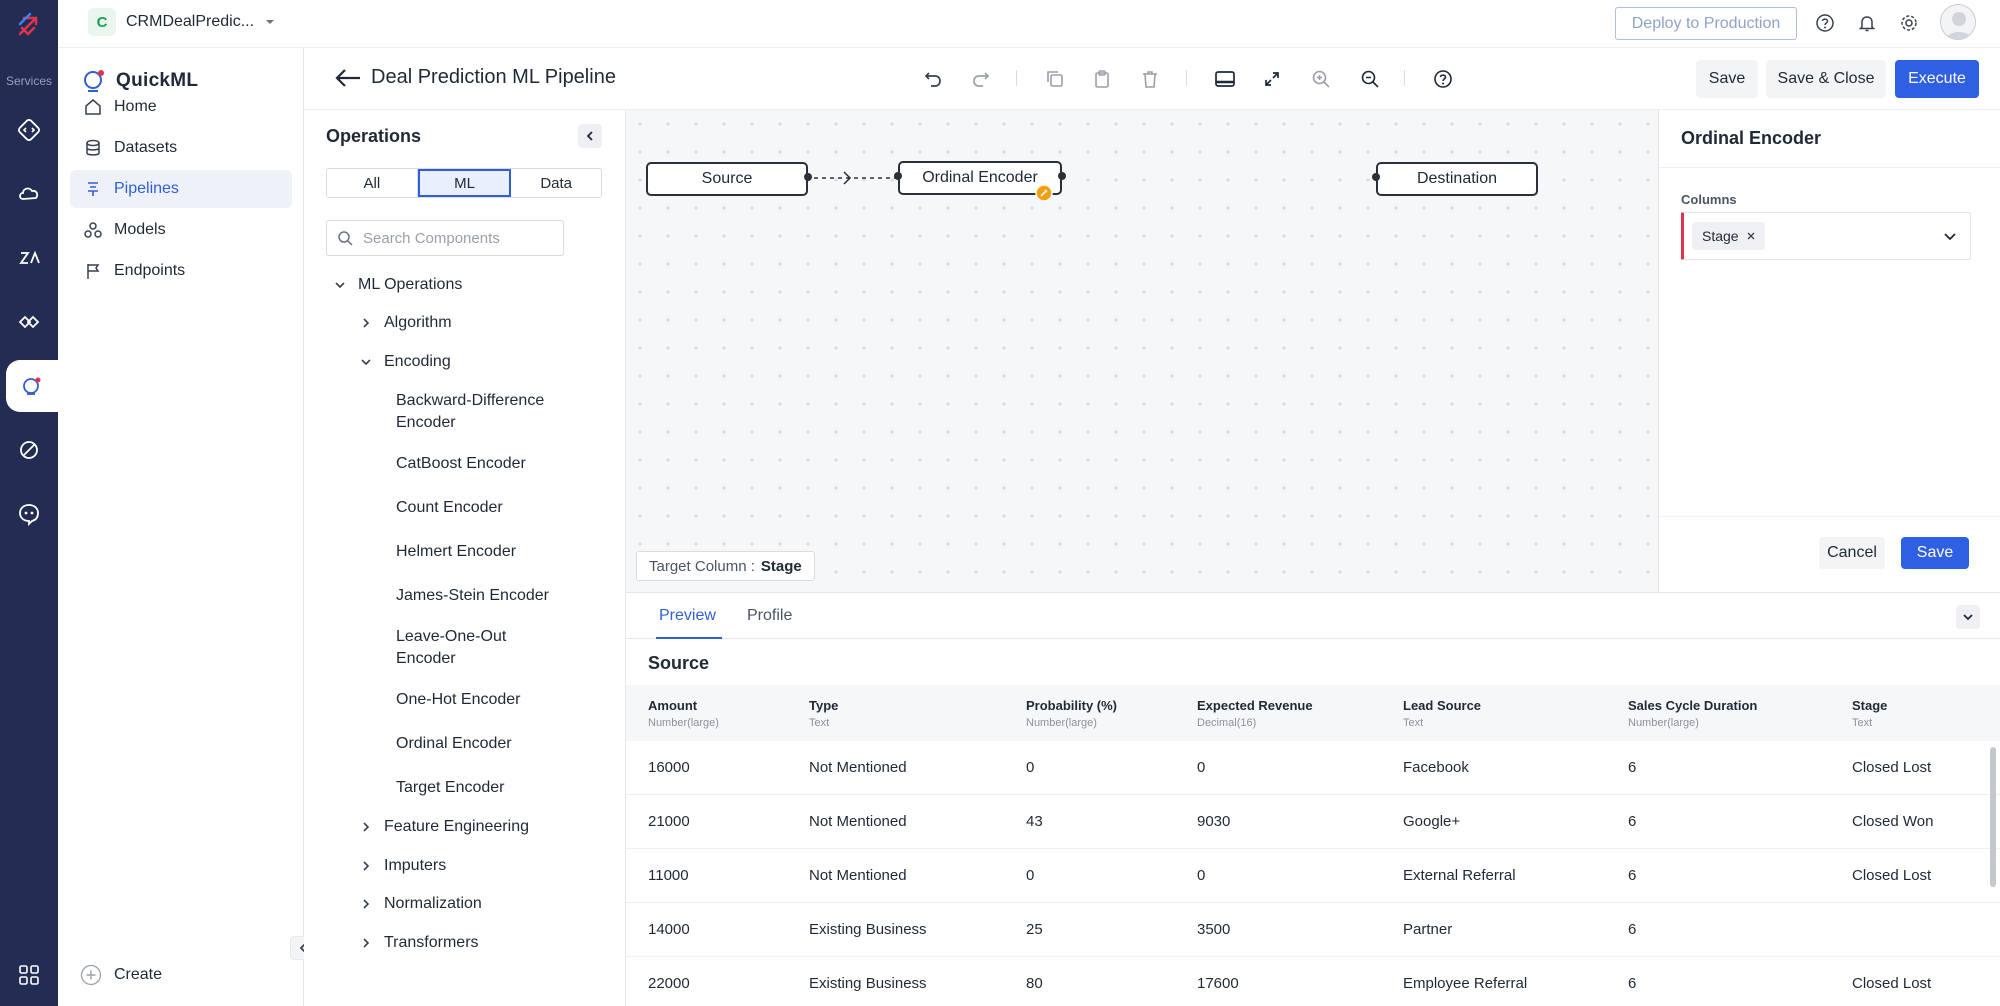 The image size is (2000, 1006). I want to click on segment-all: All, so click(372, 183).